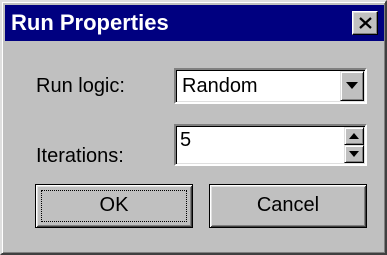  I want to click on ok-button: OK, so click(114, 206).